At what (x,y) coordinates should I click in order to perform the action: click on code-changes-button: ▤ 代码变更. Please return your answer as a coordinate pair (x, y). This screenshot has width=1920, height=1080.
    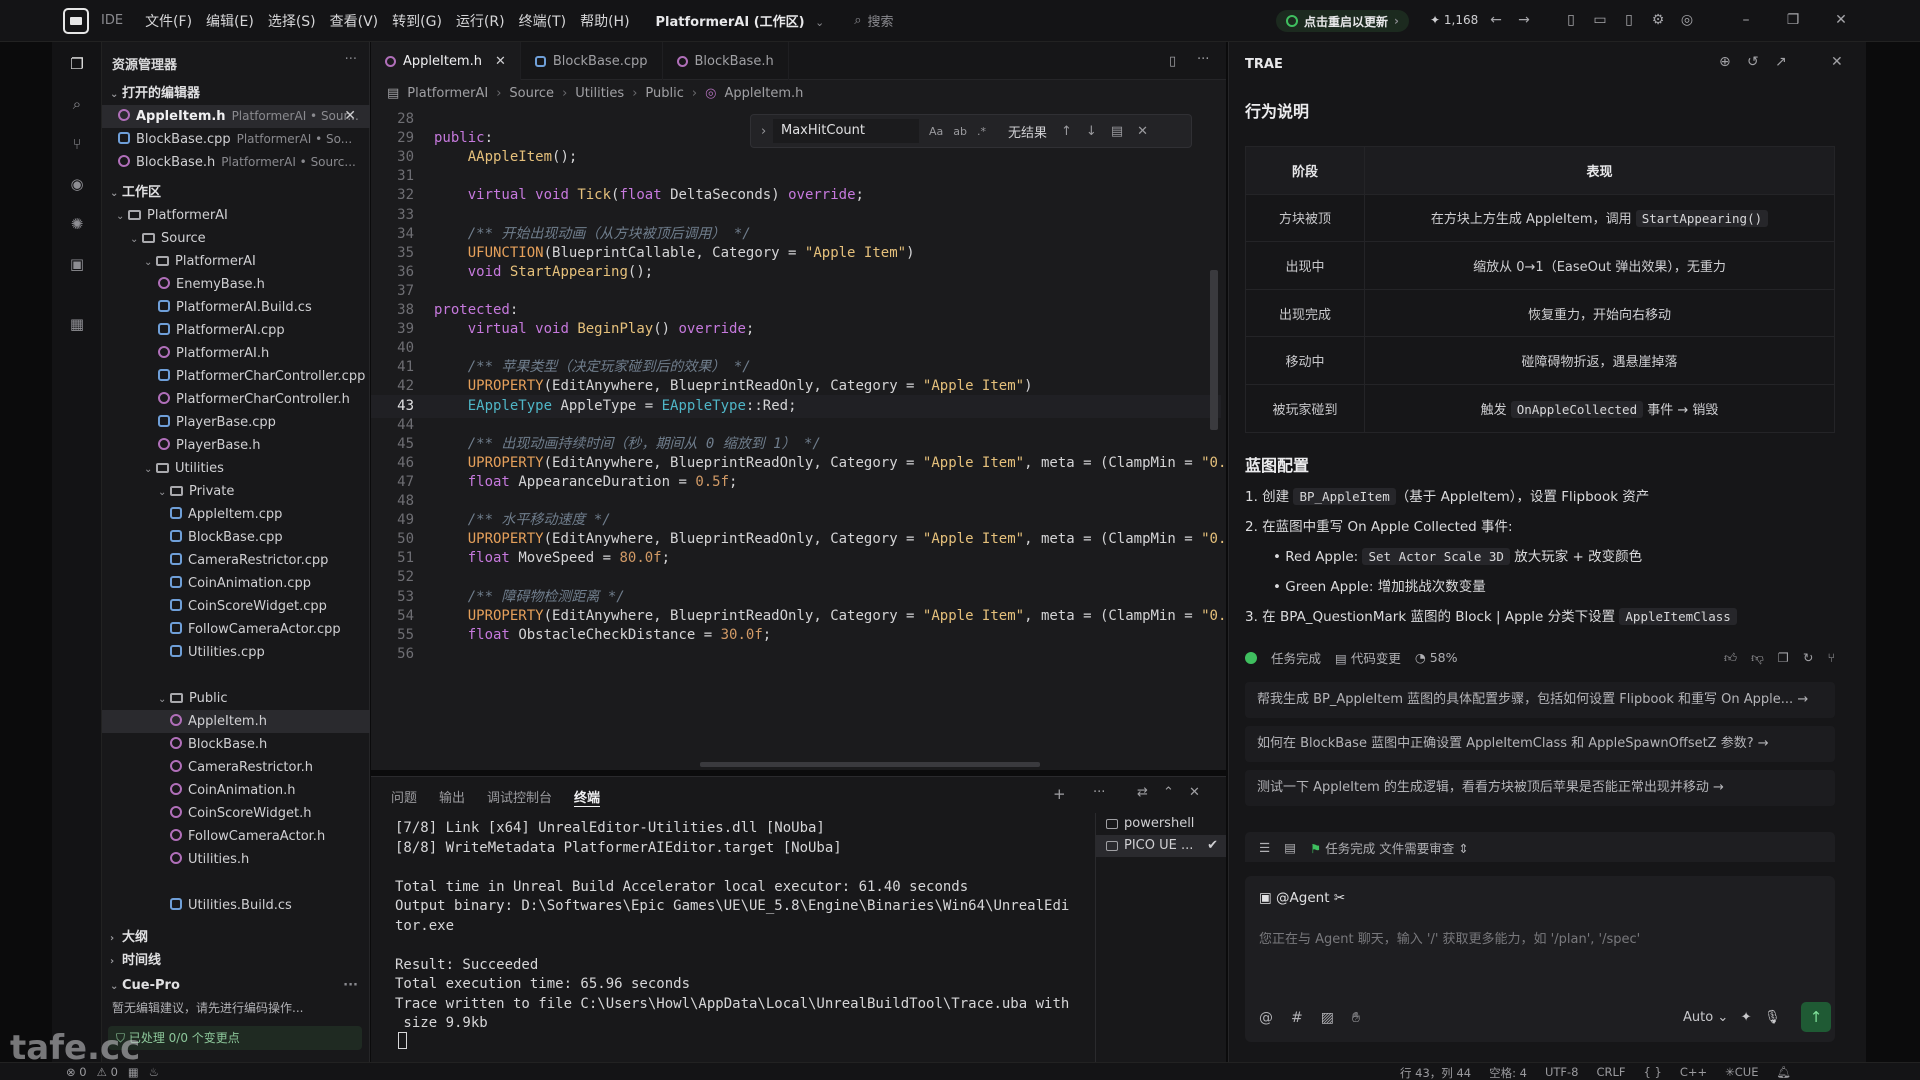
    Looking at the image, I should click on (1368, 657).